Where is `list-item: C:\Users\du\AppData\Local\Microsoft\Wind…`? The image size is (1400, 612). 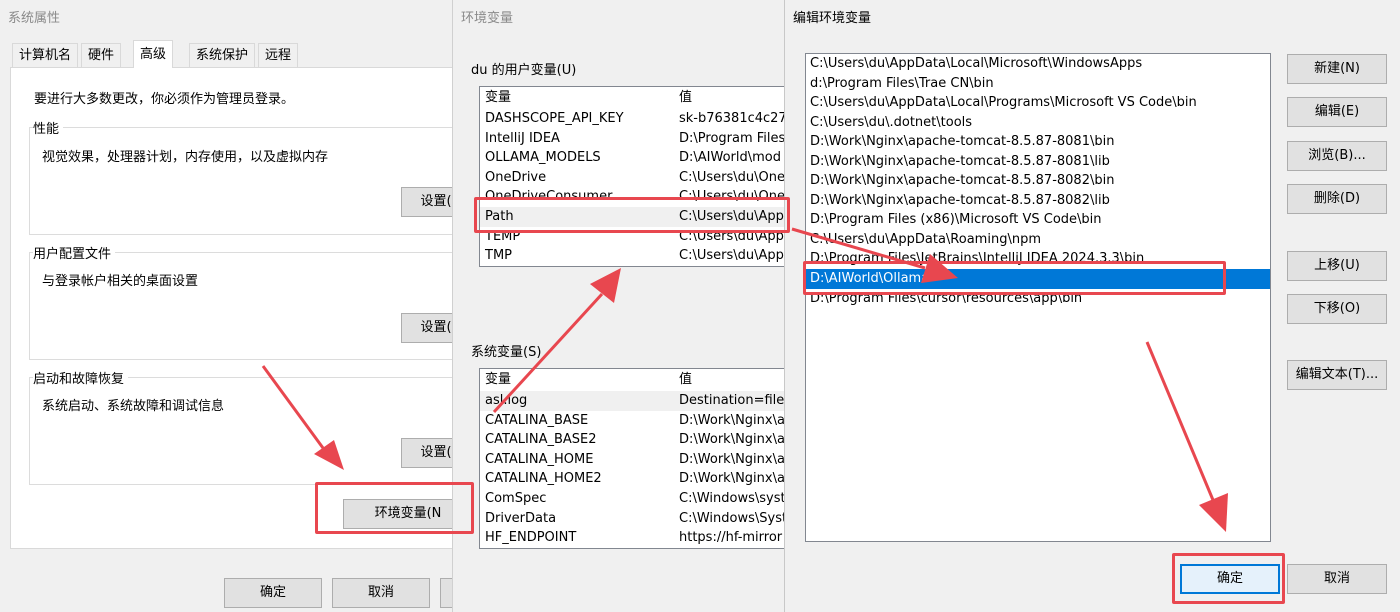
list-item: C:\Users\du\AppData\Local\Microsoft\Wind… is located at coordinates (1038, 64).